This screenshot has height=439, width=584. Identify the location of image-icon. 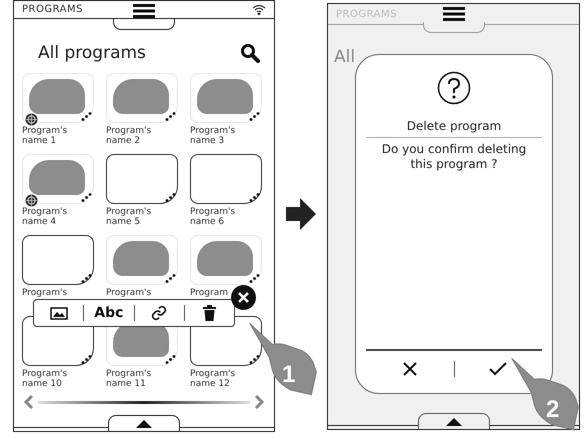
(59, 313).